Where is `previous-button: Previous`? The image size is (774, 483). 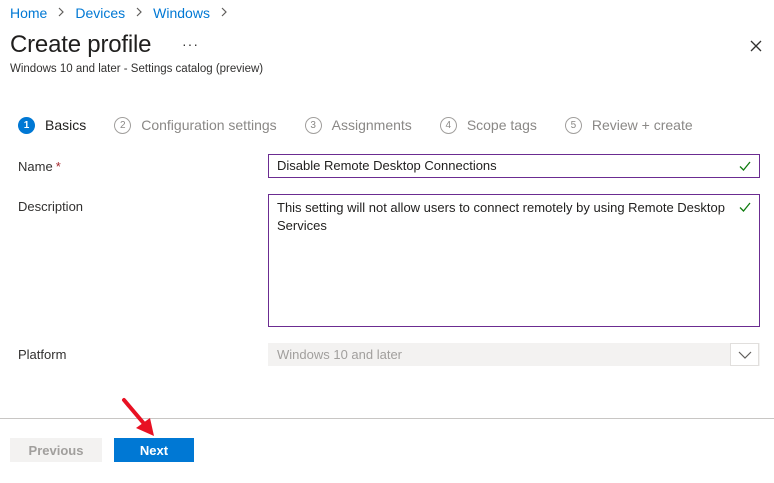 previous-button: Previous is located at coordinates (56, 450).